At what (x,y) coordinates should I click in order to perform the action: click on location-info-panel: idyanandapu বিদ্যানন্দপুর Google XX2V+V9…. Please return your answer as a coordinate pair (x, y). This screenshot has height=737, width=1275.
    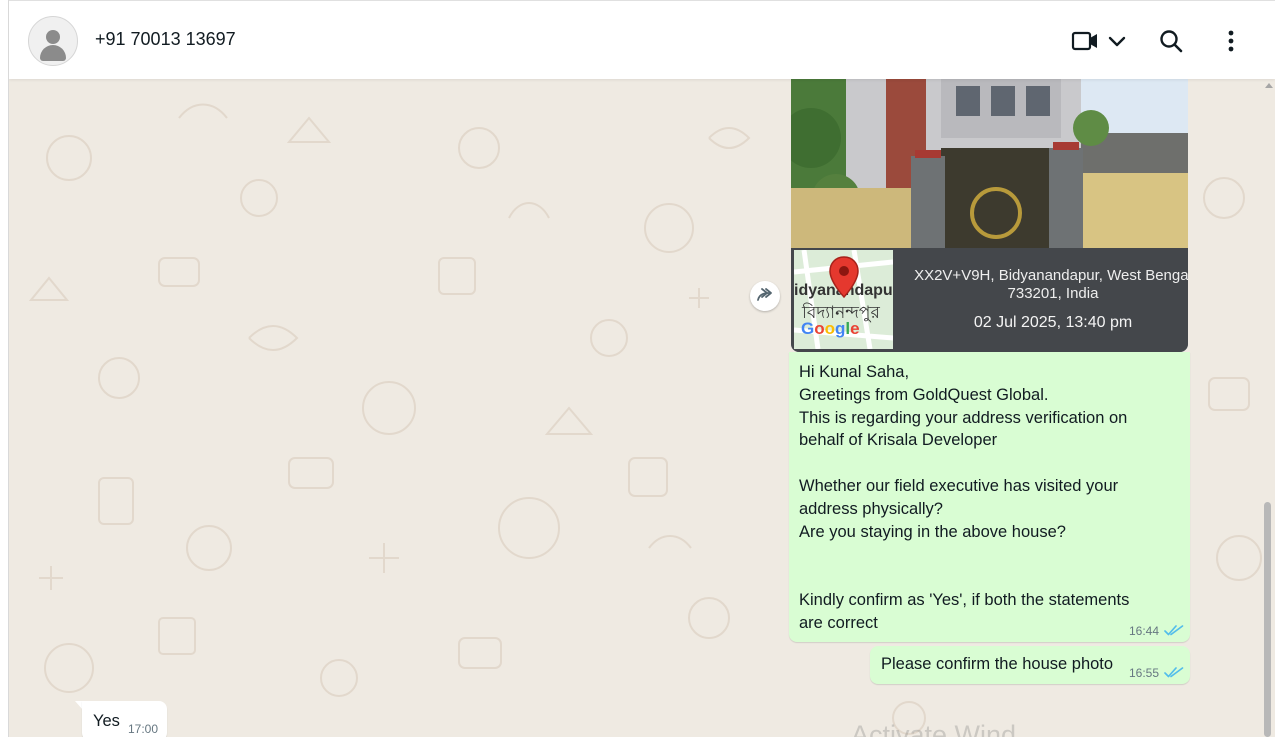
    Looking at the image, I should click on (989, 300).